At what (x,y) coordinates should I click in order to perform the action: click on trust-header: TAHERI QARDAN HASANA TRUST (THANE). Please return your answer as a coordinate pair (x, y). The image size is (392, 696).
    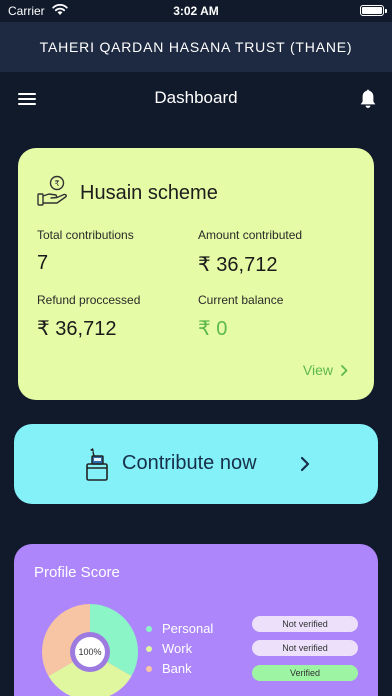
    Looking at the image, I should click on (196, 47).